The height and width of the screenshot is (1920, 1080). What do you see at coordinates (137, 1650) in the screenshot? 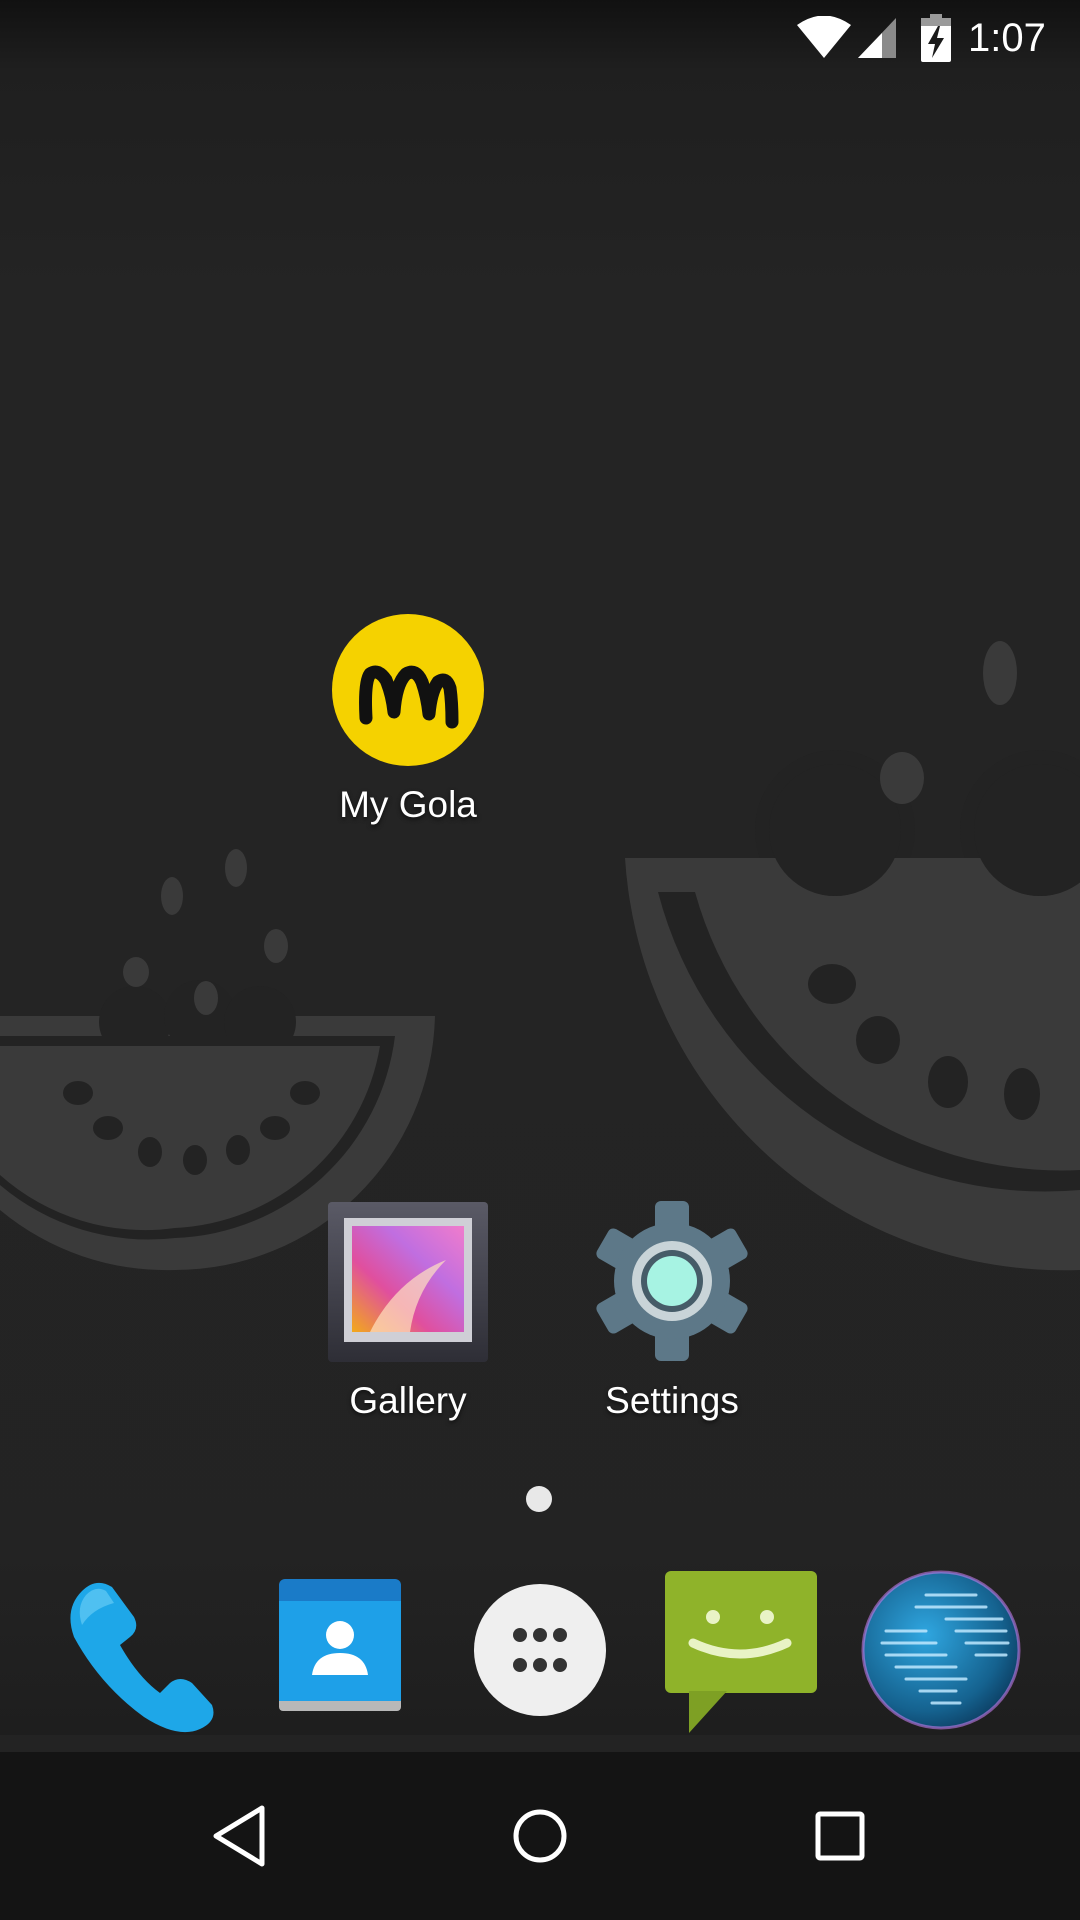
I see `phone-icon` at bounding box center [137, 1650].